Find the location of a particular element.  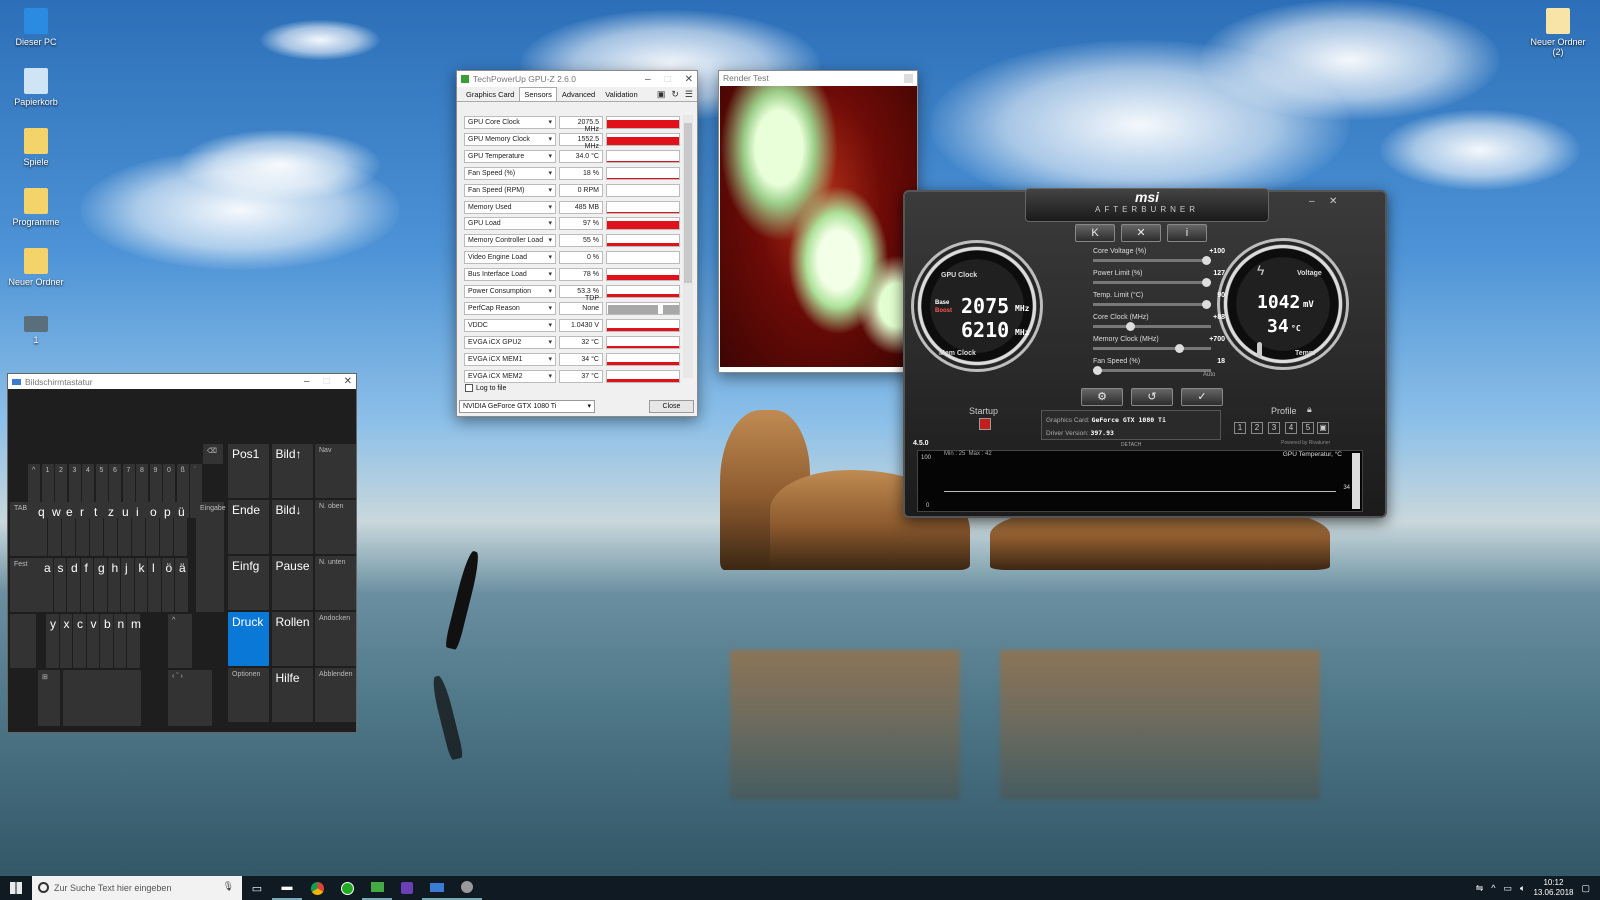

camera-icon: ▣ is located at coordinates (661, 94).